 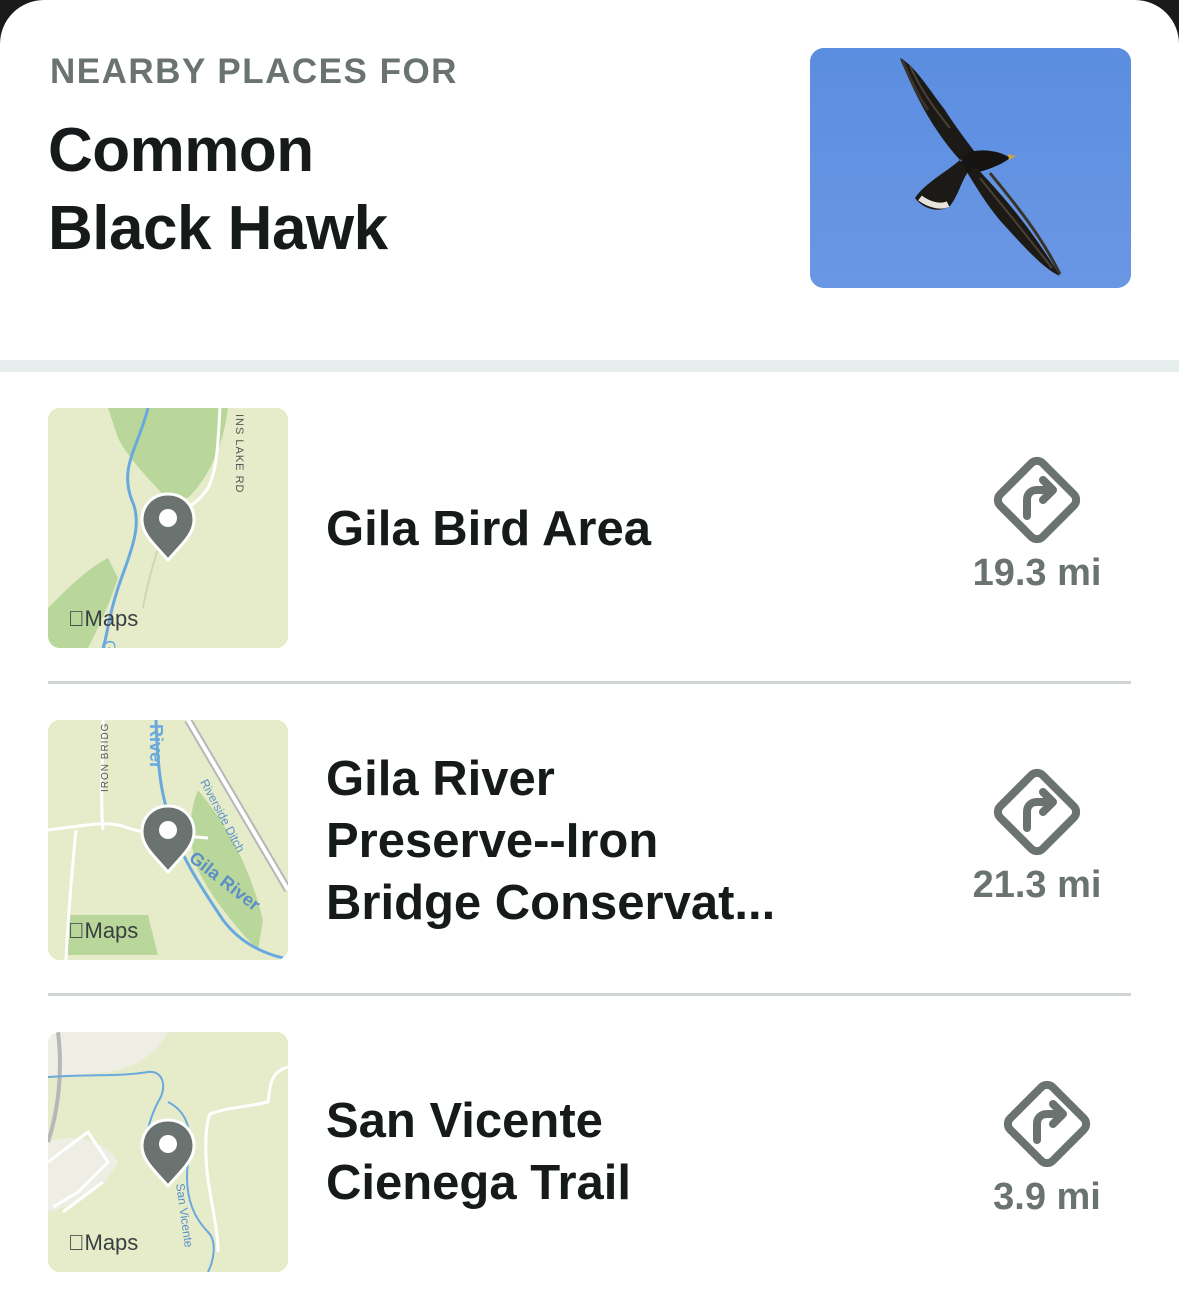 I want to click on place-map-thumbnail: INS LAKE RD Gil Maps, so click(x=168, y=528).